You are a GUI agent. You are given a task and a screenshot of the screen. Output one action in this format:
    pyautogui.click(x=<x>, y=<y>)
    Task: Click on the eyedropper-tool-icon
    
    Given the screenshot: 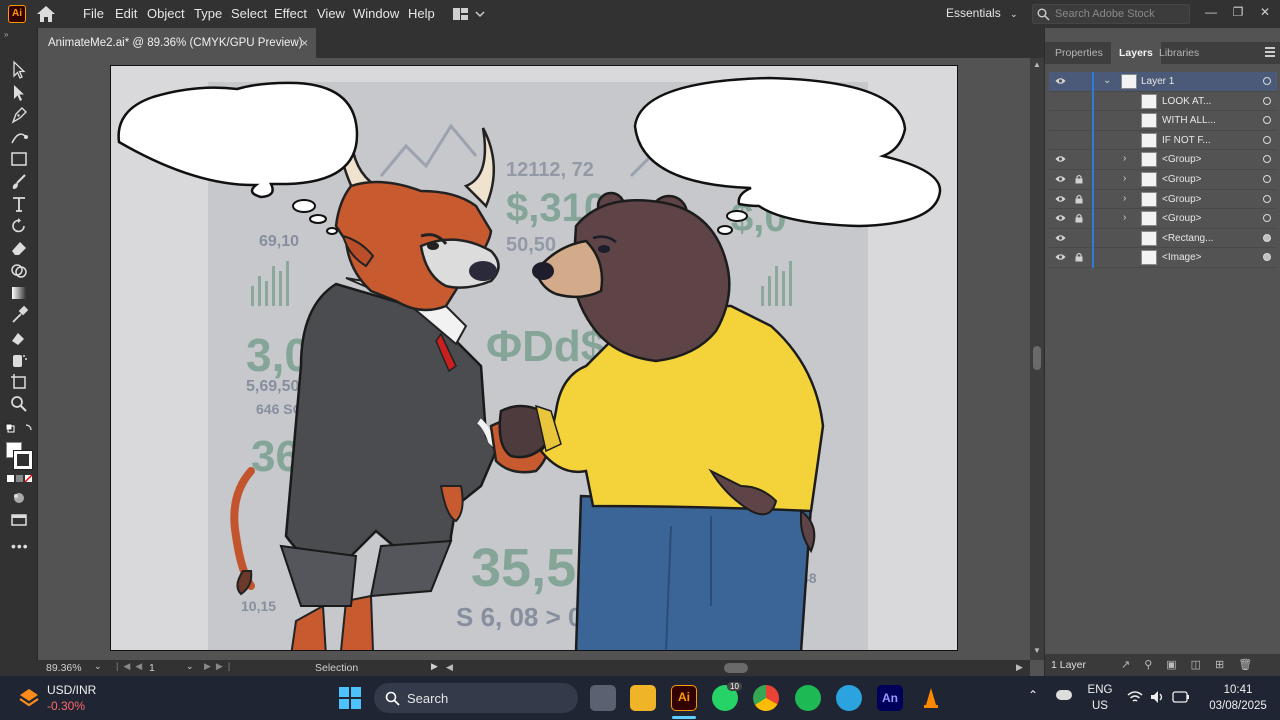 What is the action you would take?
    pyautogui.click(x=19, y=315)
    